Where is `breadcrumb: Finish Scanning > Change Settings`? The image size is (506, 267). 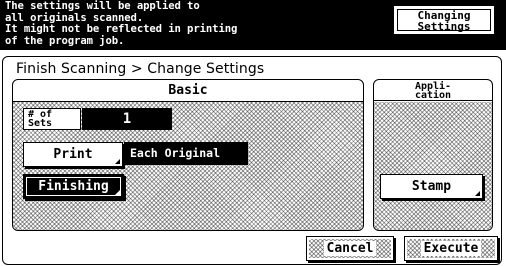
breadcrumb: Finish Scanning > Change Settings is located at coordinates (140, 69).